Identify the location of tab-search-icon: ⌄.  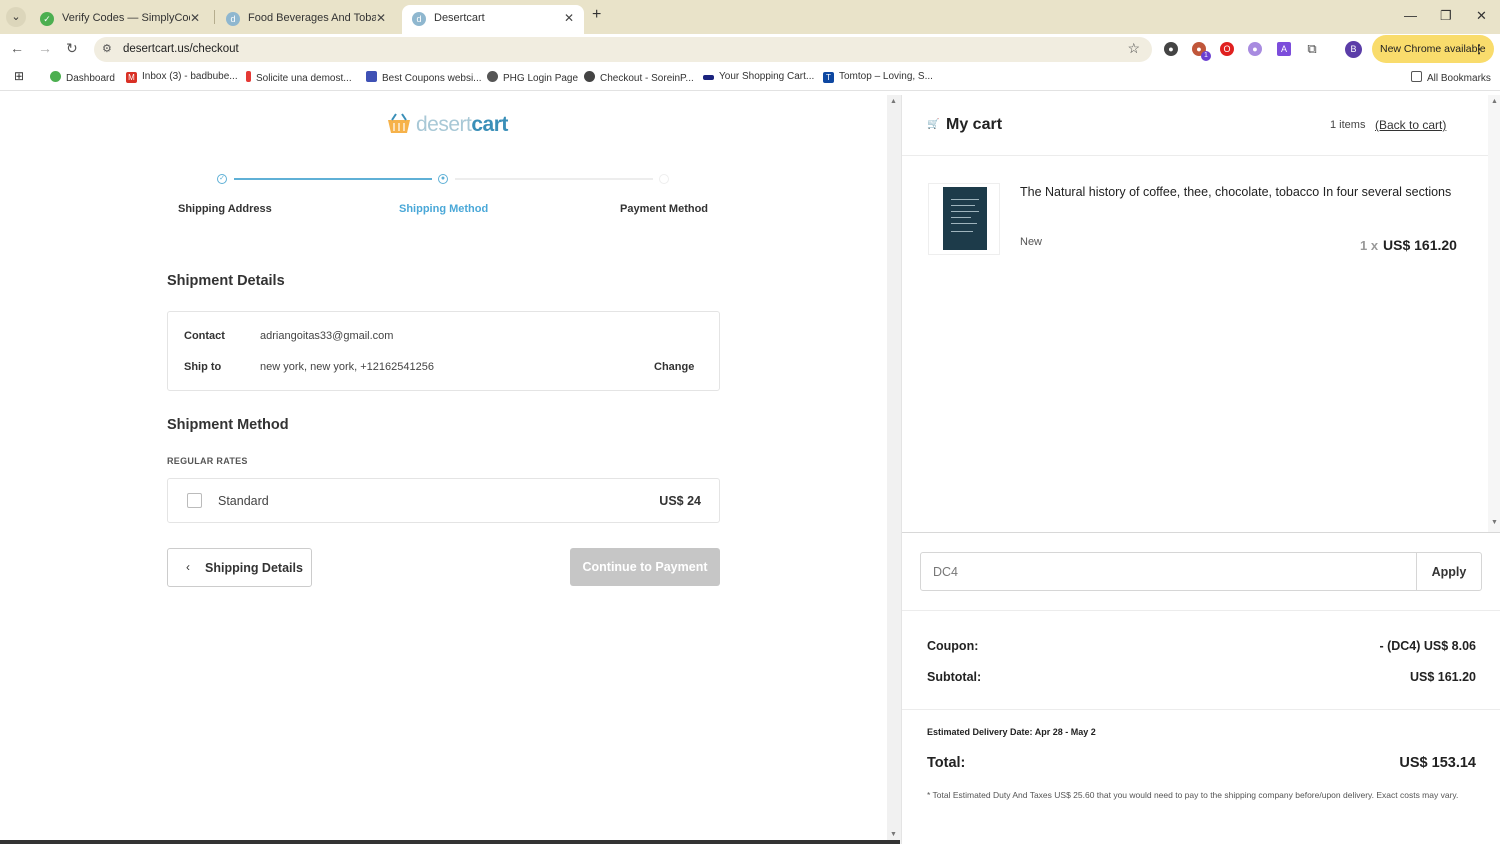
(16, 17).